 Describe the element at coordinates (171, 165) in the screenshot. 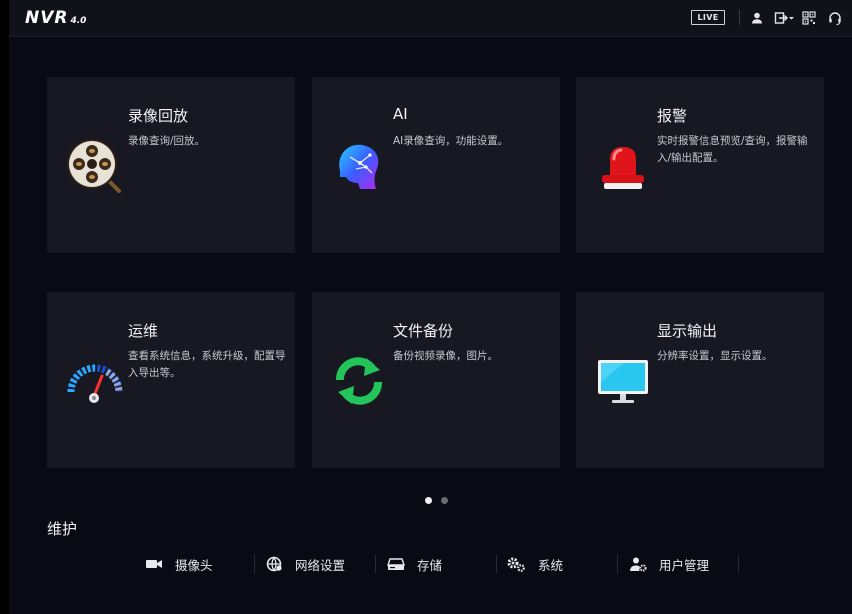

I see `card-playback: 录像回放 录像查询/回放。` at that location.